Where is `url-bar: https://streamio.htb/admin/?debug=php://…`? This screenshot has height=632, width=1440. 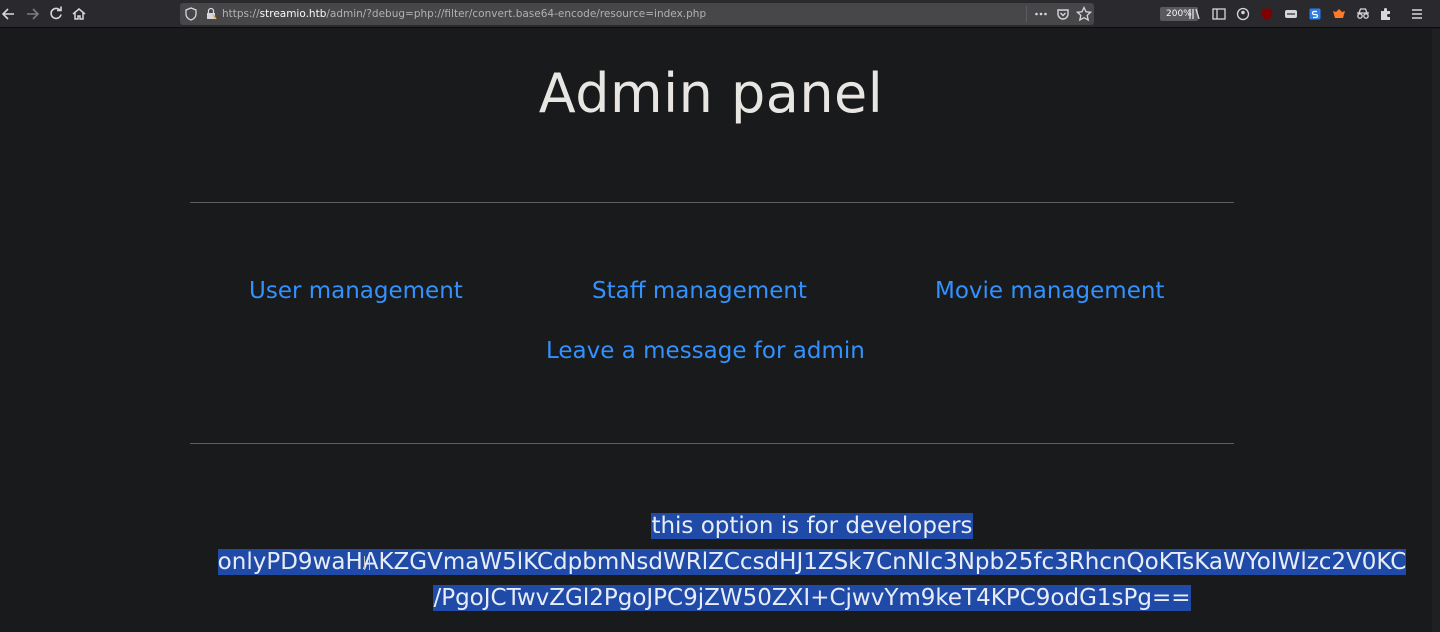 url-bar: https://streamio.htb/admin/?debug=php://… is located at coordinates (689, 14).